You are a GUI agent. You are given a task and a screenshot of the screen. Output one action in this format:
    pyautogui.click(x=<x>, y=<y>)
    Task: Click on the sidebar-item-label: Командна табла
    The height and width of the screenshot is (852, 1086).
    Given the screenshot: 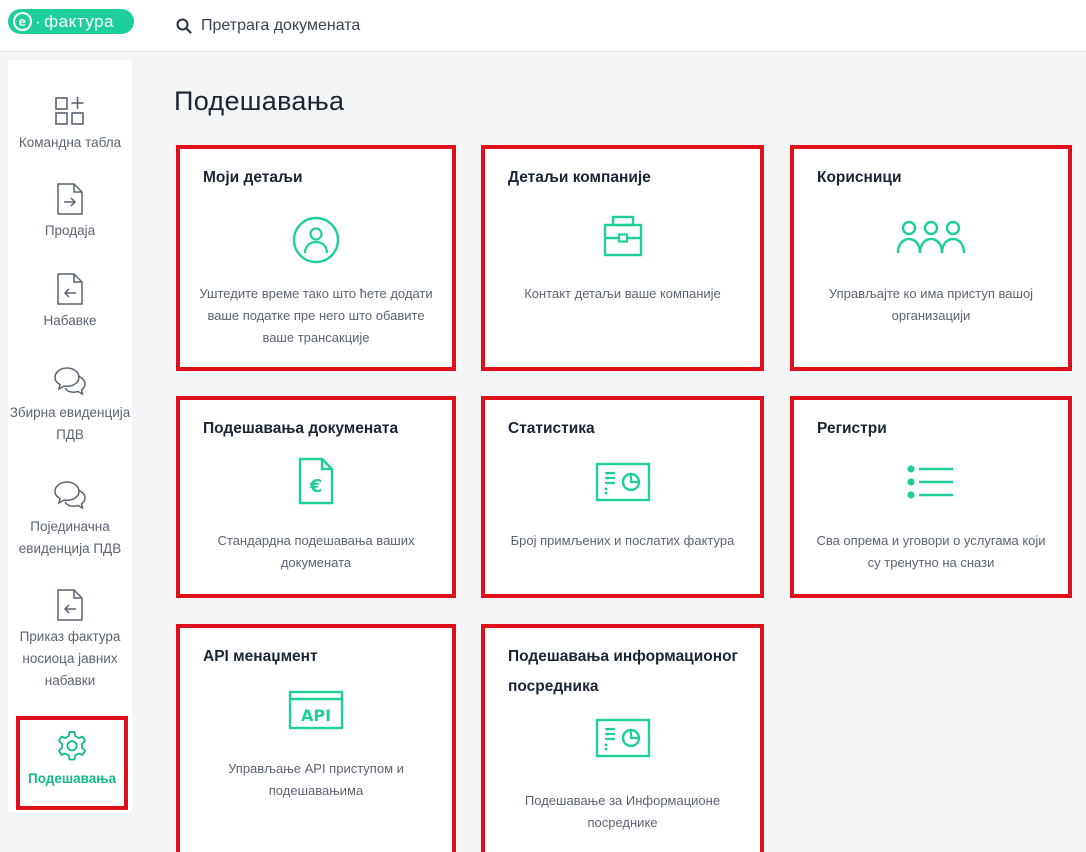 What is the action you would take?
    pyautogui.click(x=70, y=142)
    